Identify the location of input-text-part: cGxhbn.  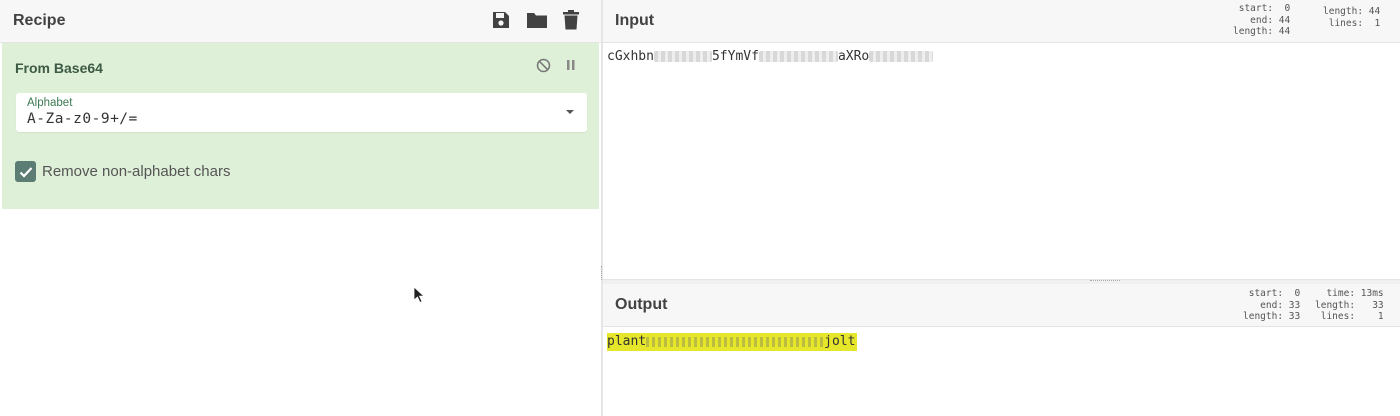
(630, 56).